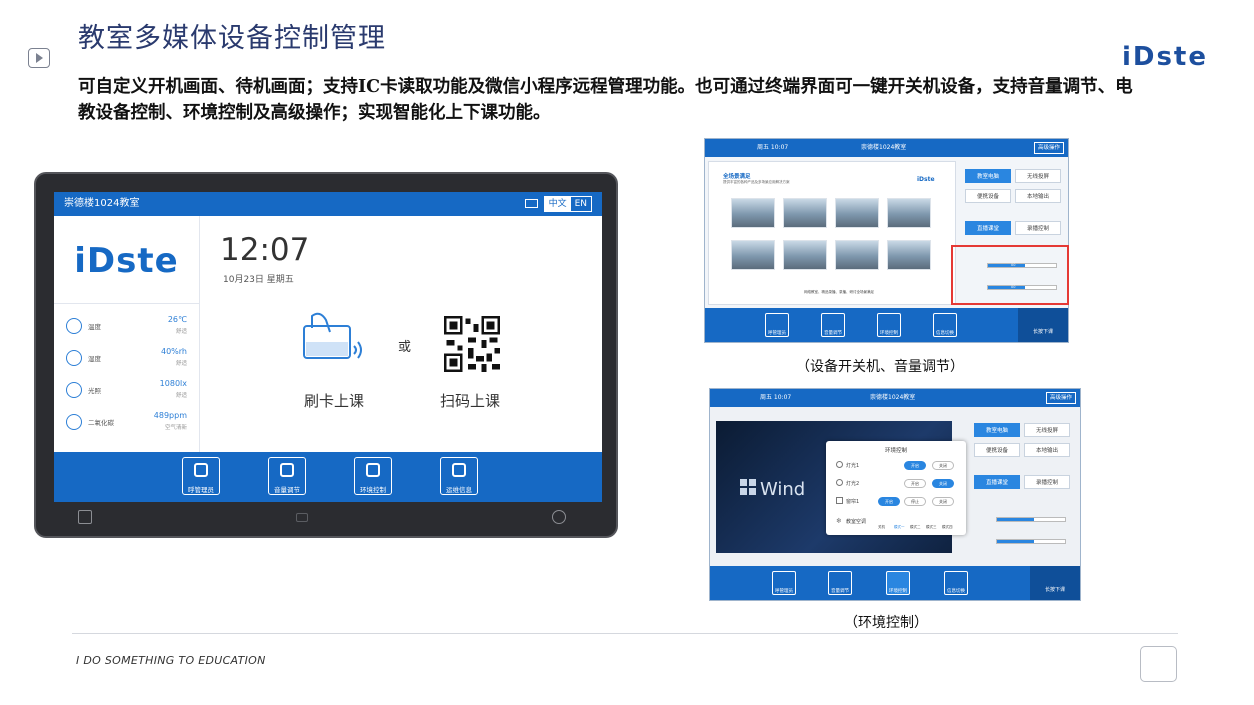  Describe the element at coordinates (74, 326) in the screenshot. I see `thermometer-icon` at that location.